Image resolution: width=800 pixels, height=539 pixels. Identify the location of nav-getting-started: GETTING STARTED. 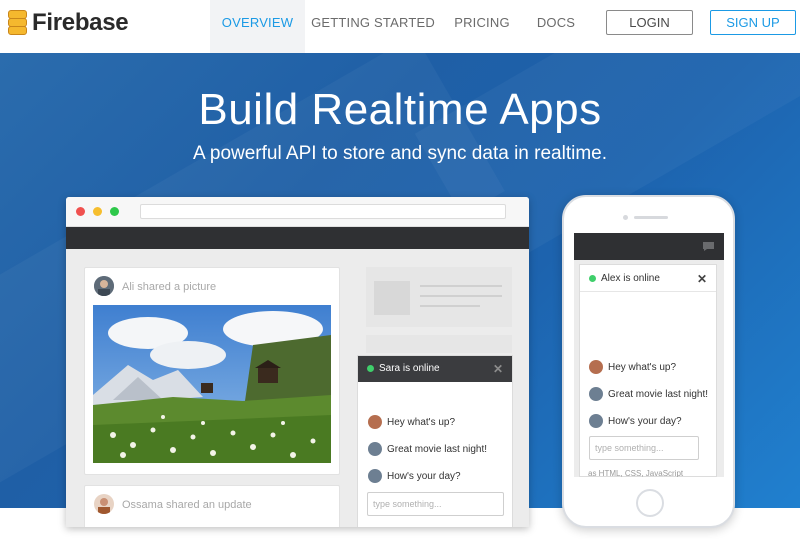
(373, 26).